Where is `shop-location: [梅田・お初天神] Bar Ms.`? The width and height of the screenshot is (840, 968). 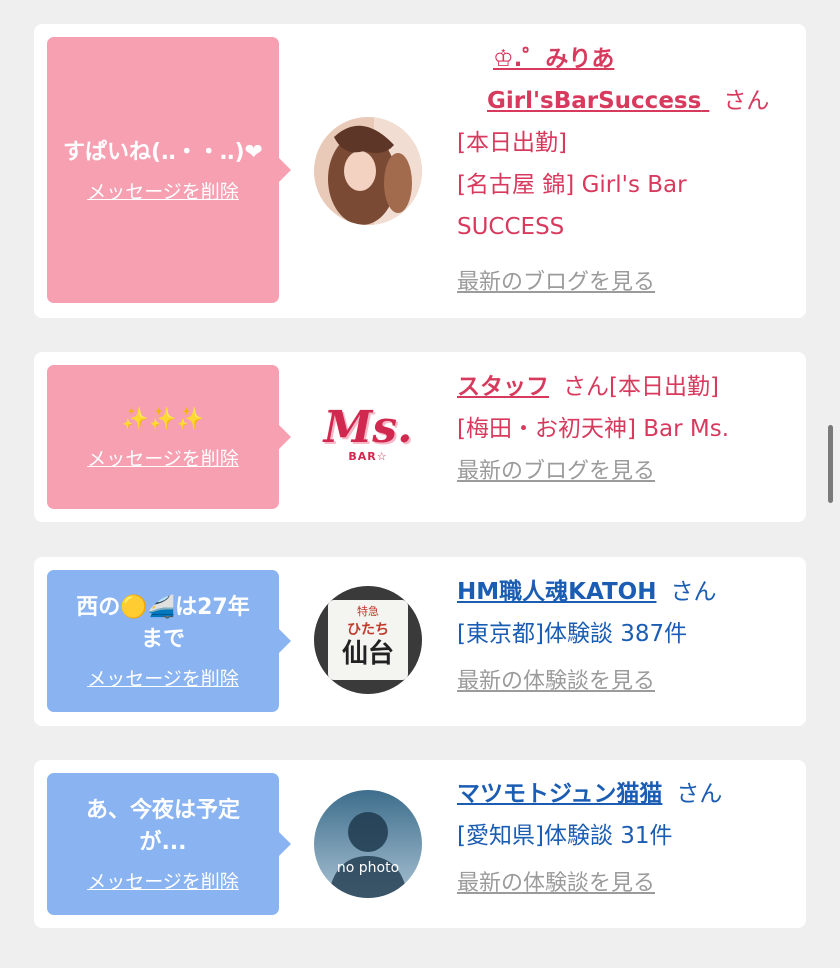
shop-location: [梅田・お初天神] Bar Ms. is located at coordinates (593, 429).